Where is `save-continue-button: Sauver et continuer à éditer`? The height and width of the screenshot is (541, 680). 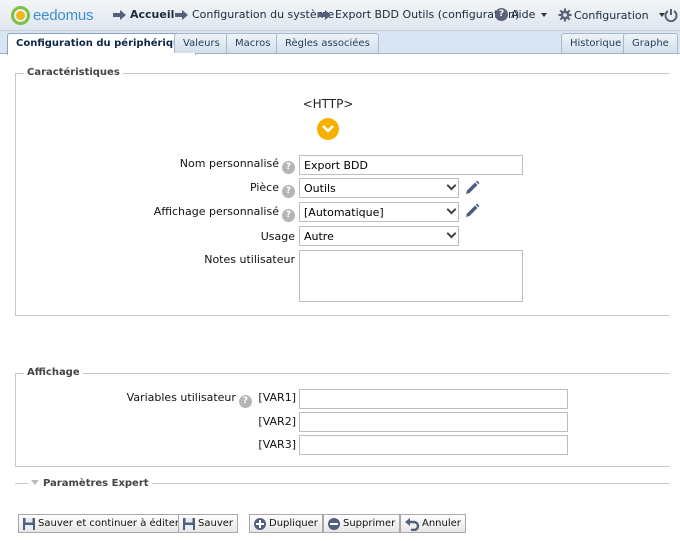
save-continue-button: Sauver et continuer à éditer is located at coordinates (101, 523).